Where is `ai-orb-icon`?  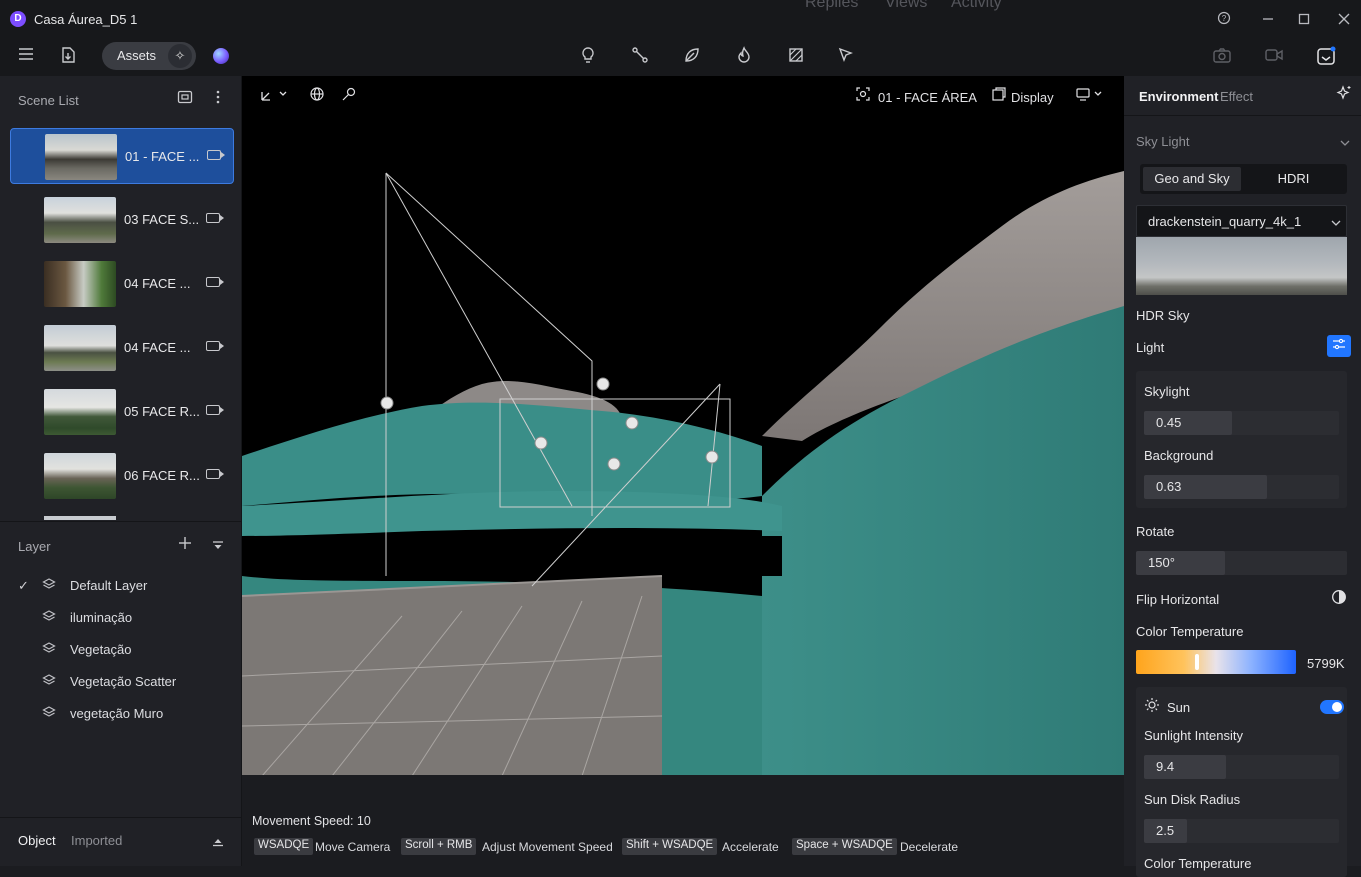
ai-orb-icon is located at coordinates (221, 56).